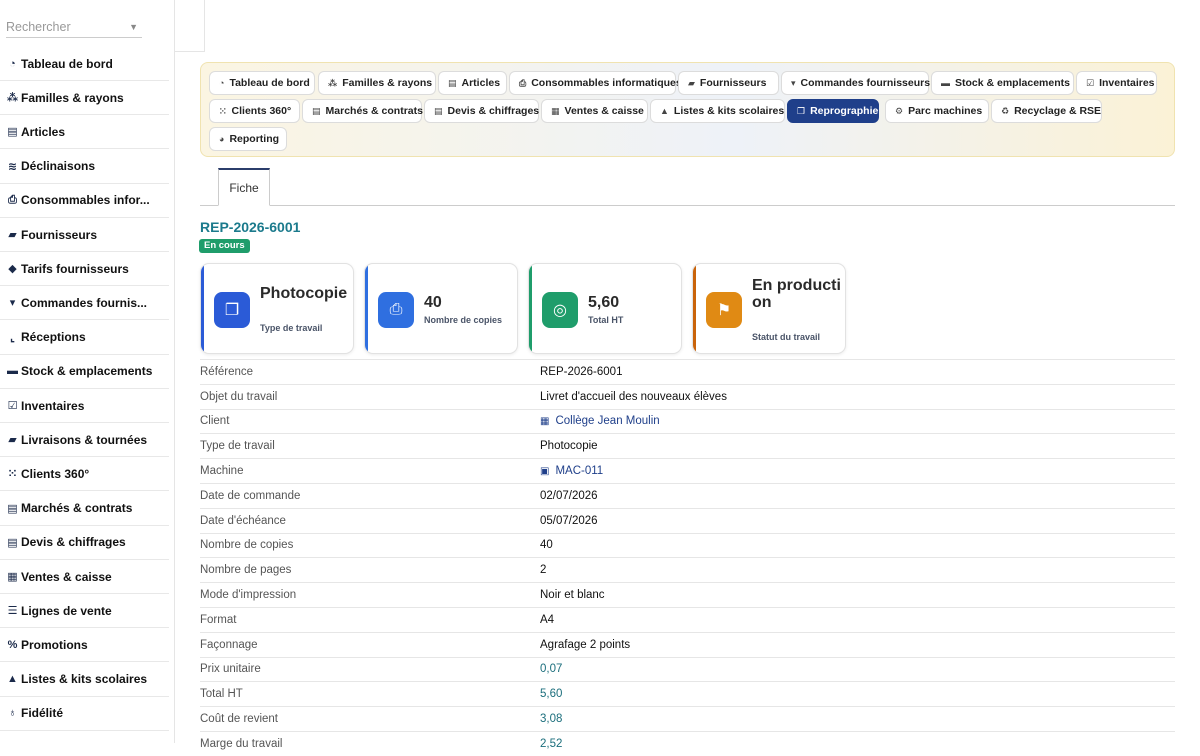  What do you see at coordinates (12, 303) in the screenshot?
I see `cart-icon: ▾` at bounding box center [12, 303].